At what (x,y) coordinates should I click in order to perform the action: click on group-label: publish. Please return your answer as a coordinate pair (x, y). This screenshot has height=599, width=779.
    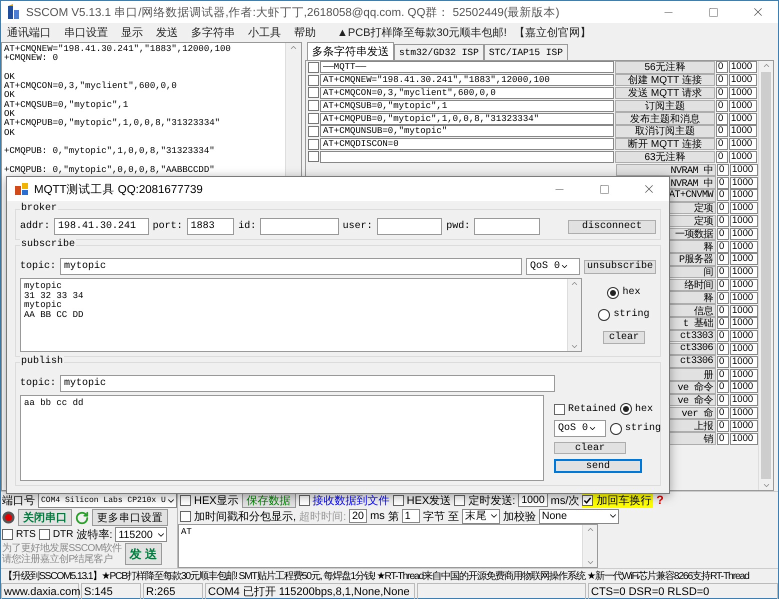
    Looking at the image, I should click on (42, 361).